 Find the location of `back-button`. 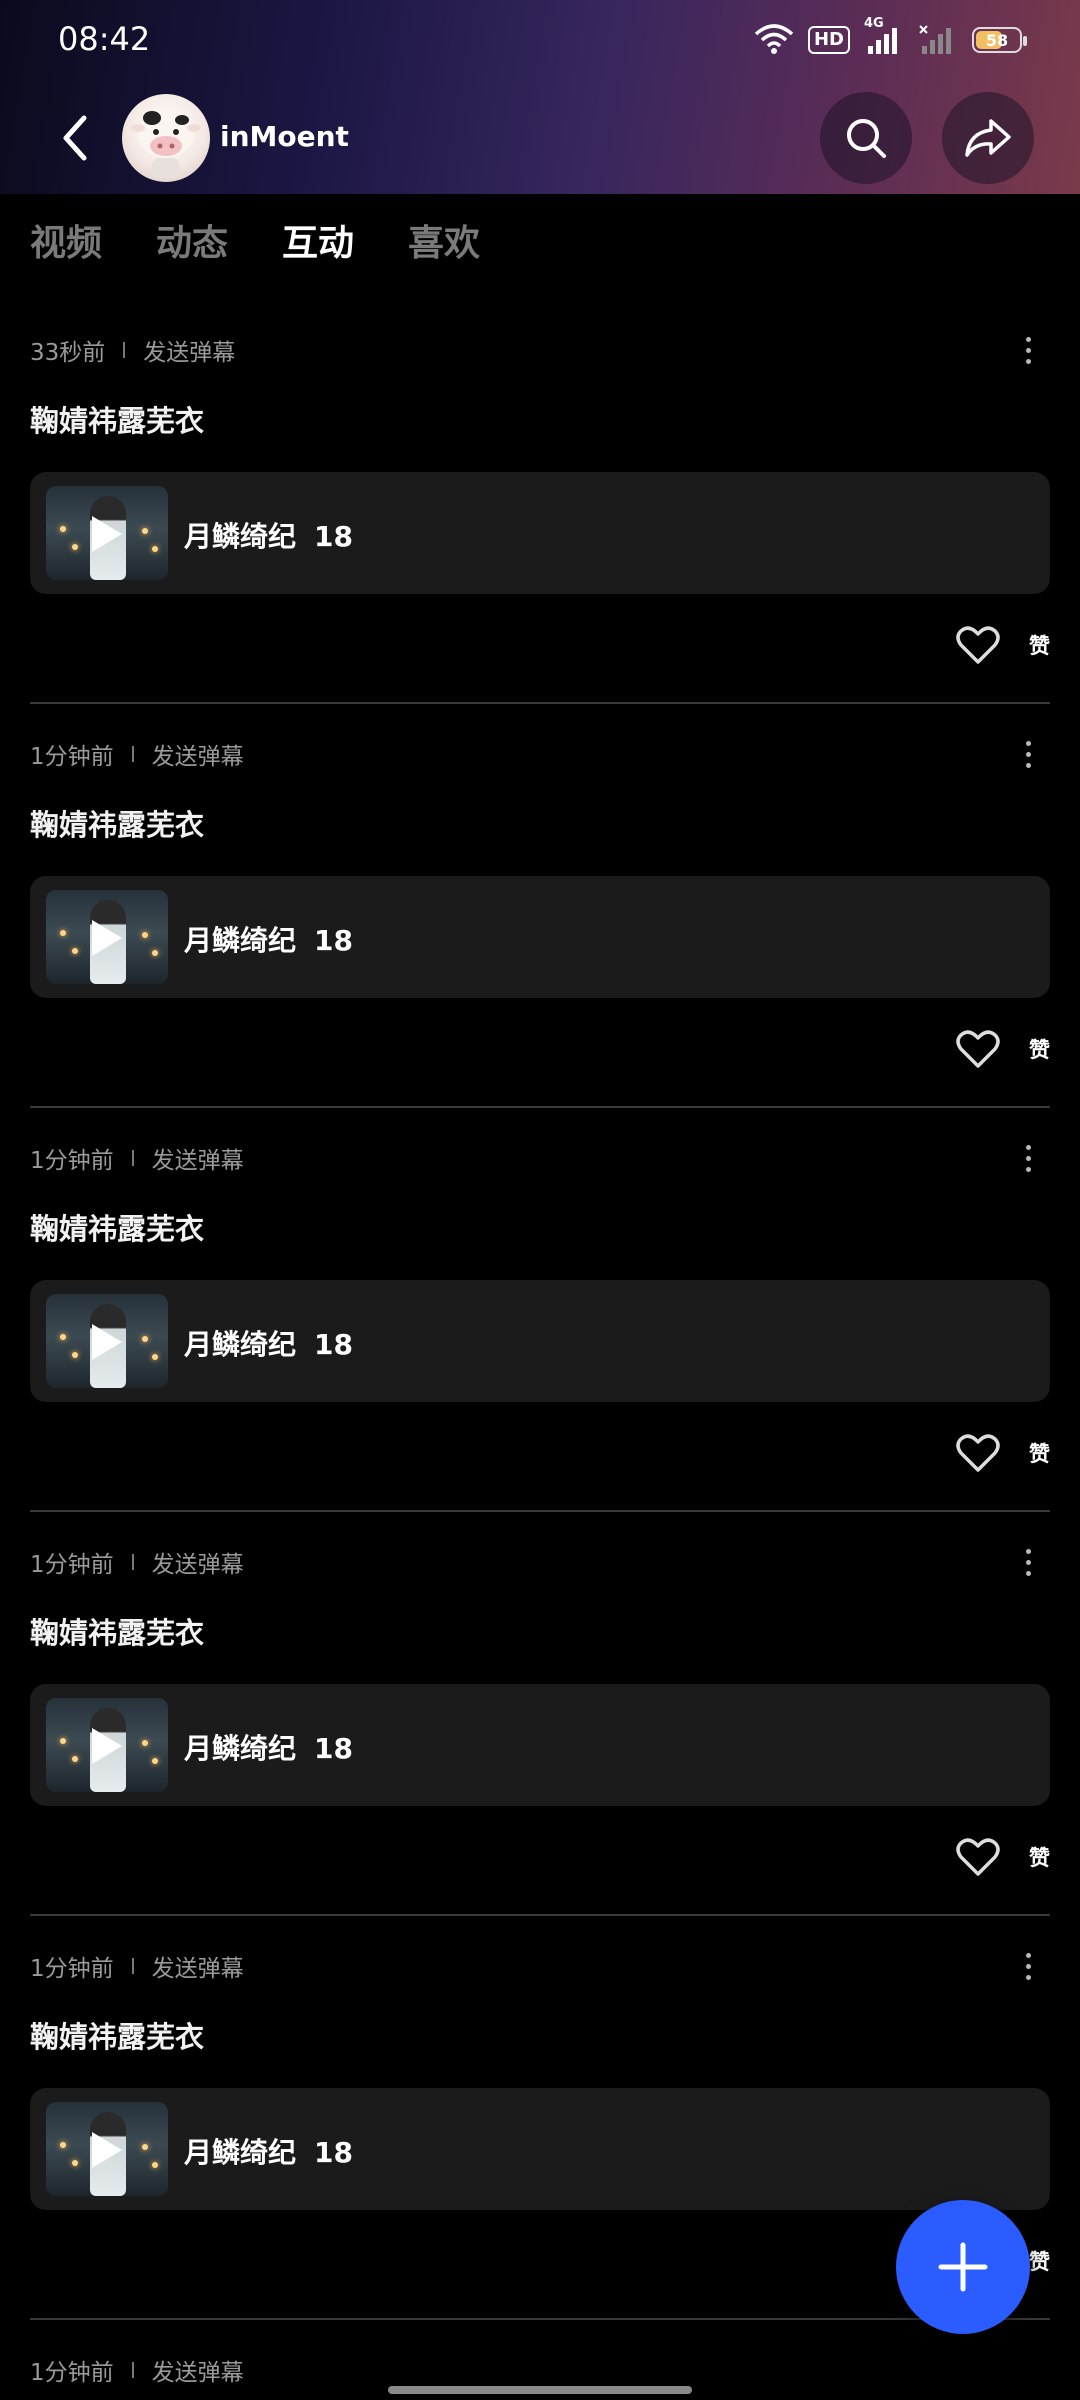

back-button is located at coordinates (76, 138).